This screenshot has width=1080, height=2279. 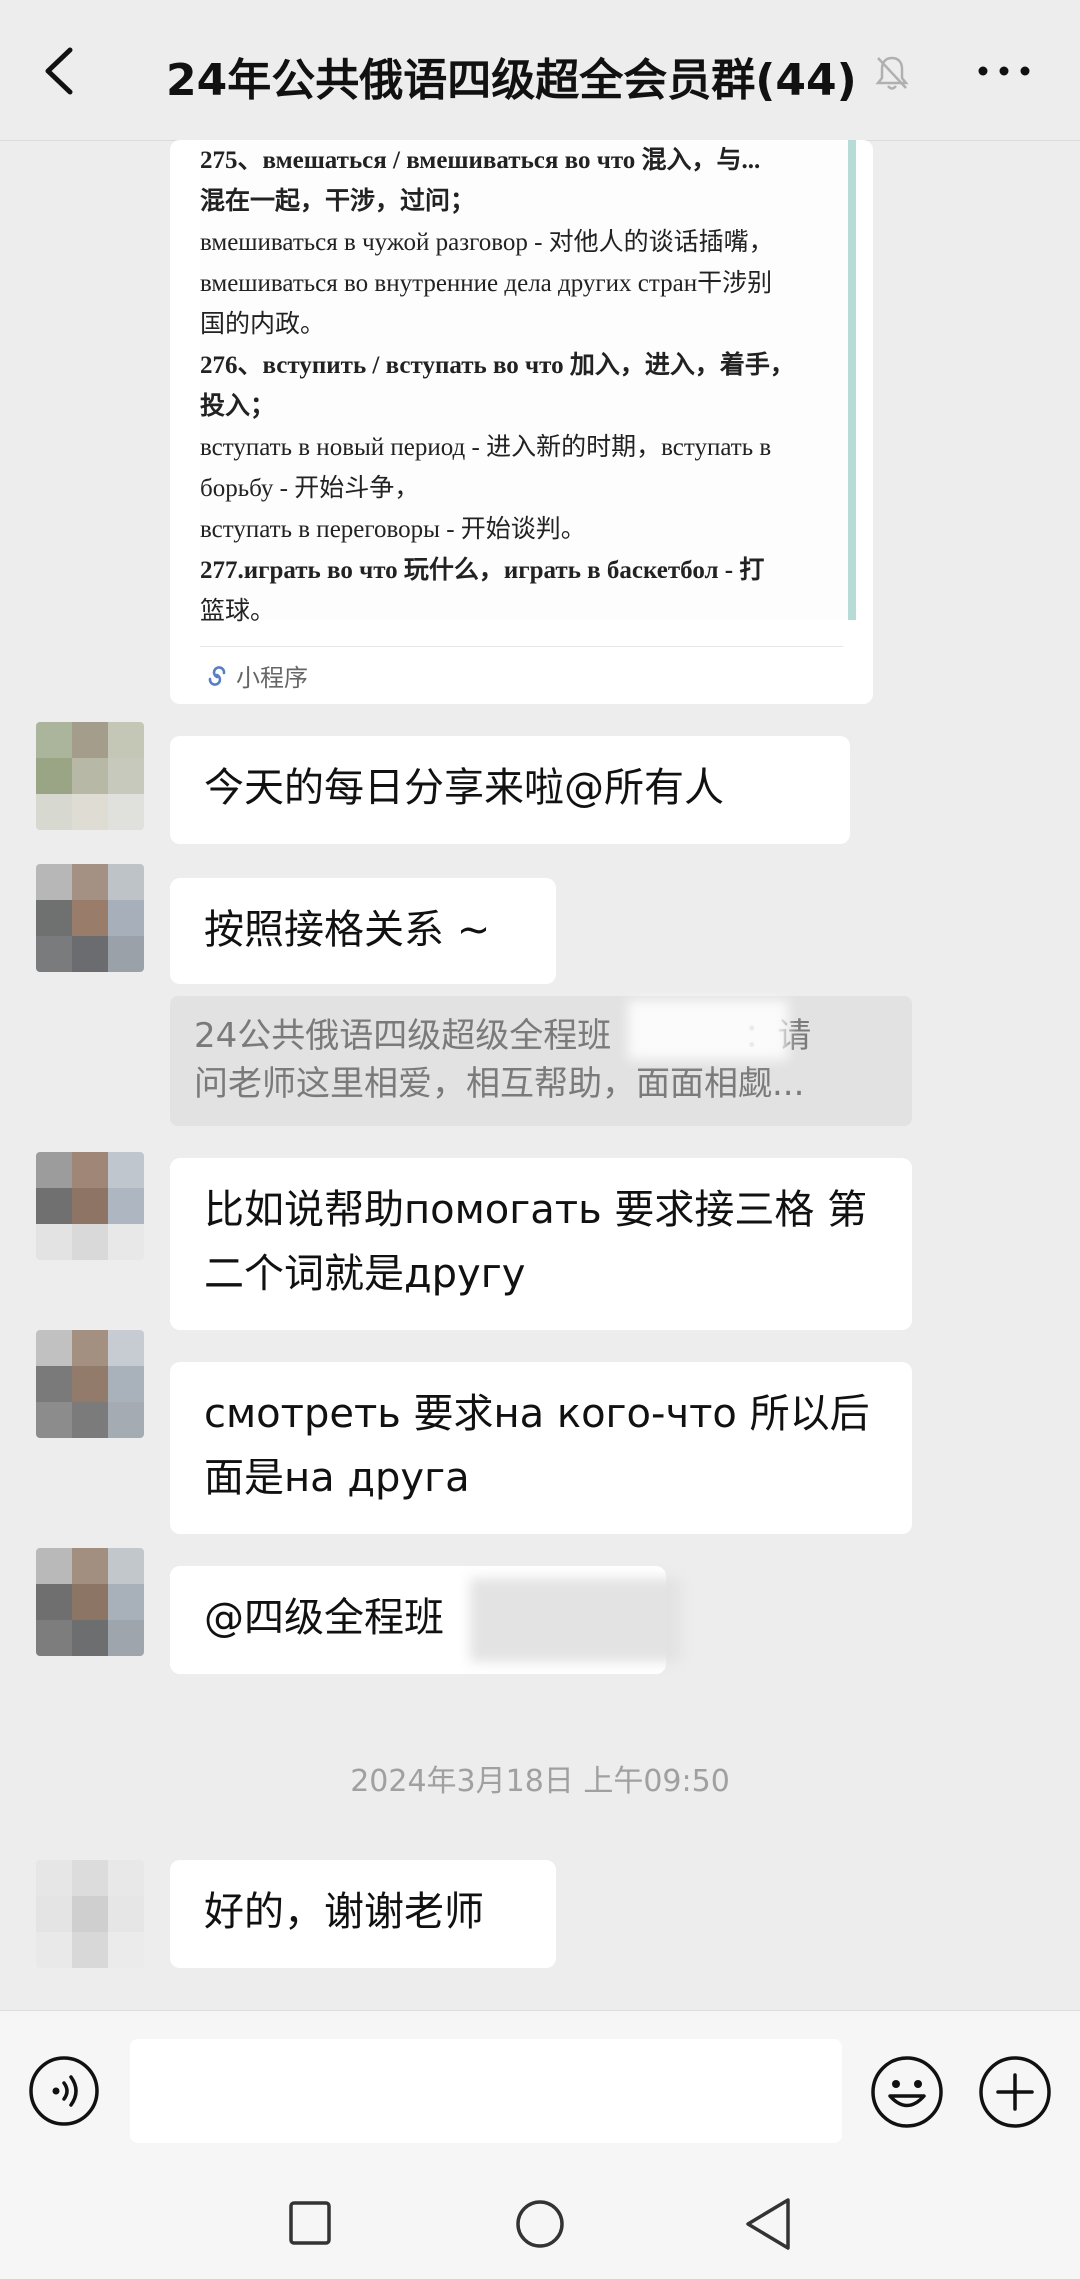 What do you see at coordinates (540, 1781) in the screenshot?
I see `timestamp: 2024年3月18日 上午09:50` at bounding box center [540, 1781].